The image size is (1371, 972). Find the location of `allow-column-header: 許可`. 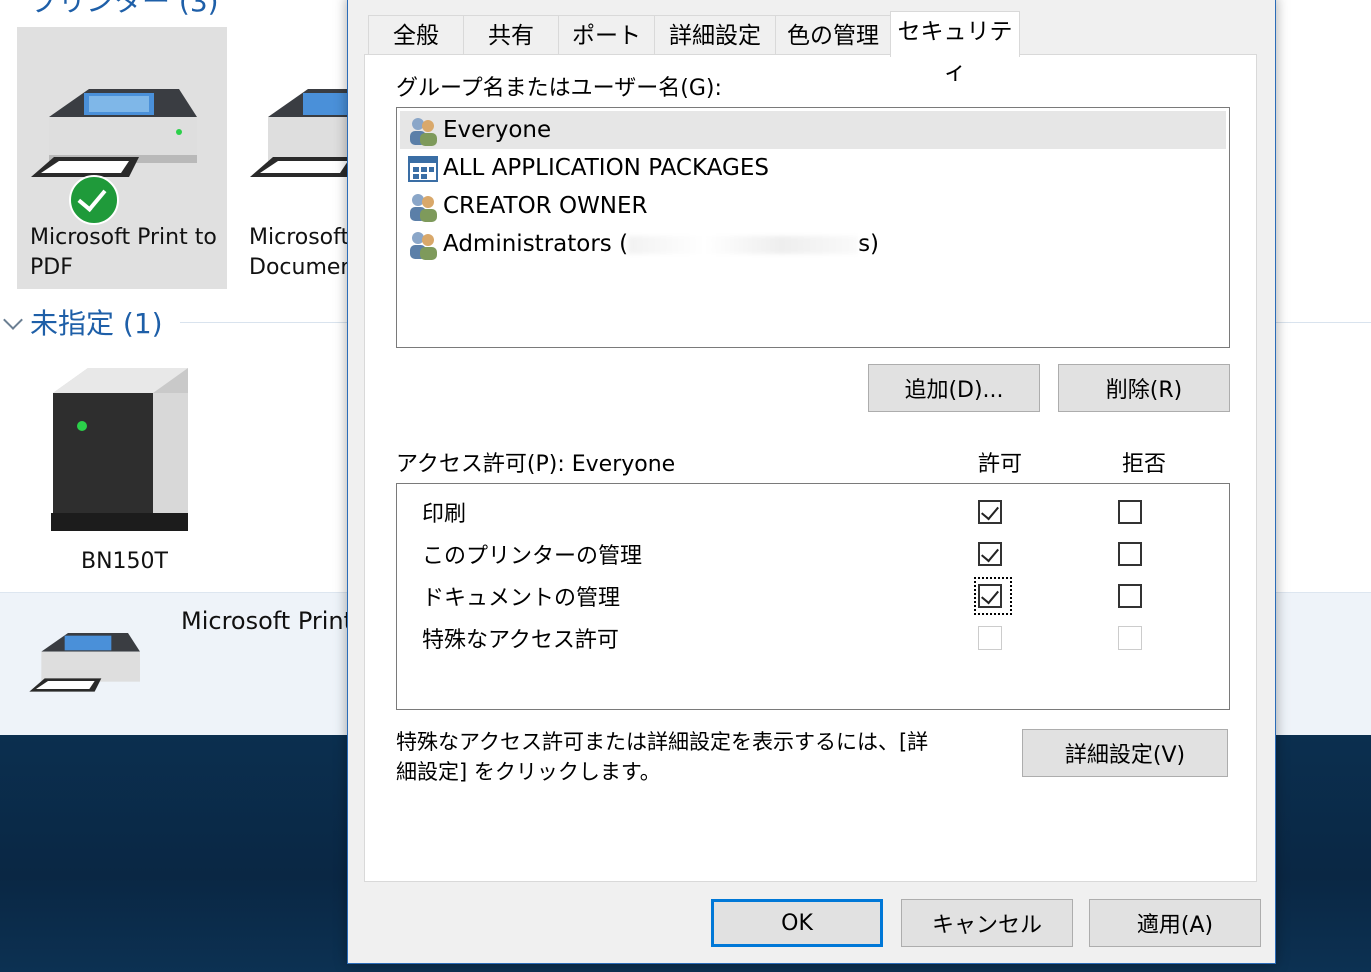

allow-column-header: 許可 is located at coordinates (1000, 464).